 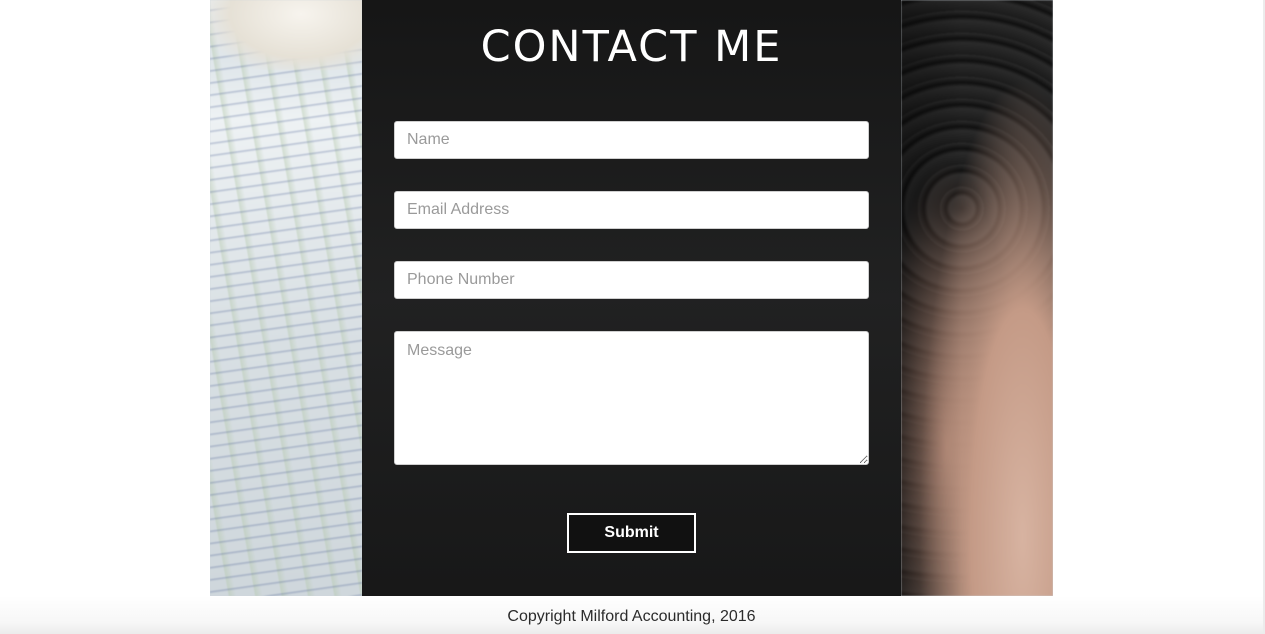 What do you see at coordinates (977, 298) in the screenshot?
I see `calculator-keypad-photo` at bounding box center [977, 298].